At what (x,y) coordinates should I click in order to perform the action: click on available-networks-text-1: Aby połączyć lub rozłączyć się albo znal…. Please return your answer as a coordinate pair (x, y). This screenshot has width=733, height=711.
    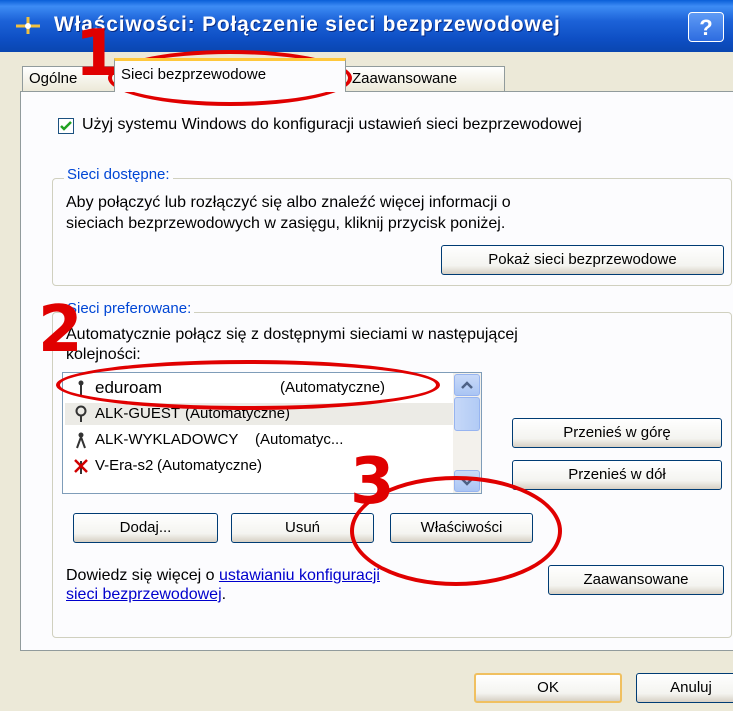
    Looking at the image, I should click on (288, 202).